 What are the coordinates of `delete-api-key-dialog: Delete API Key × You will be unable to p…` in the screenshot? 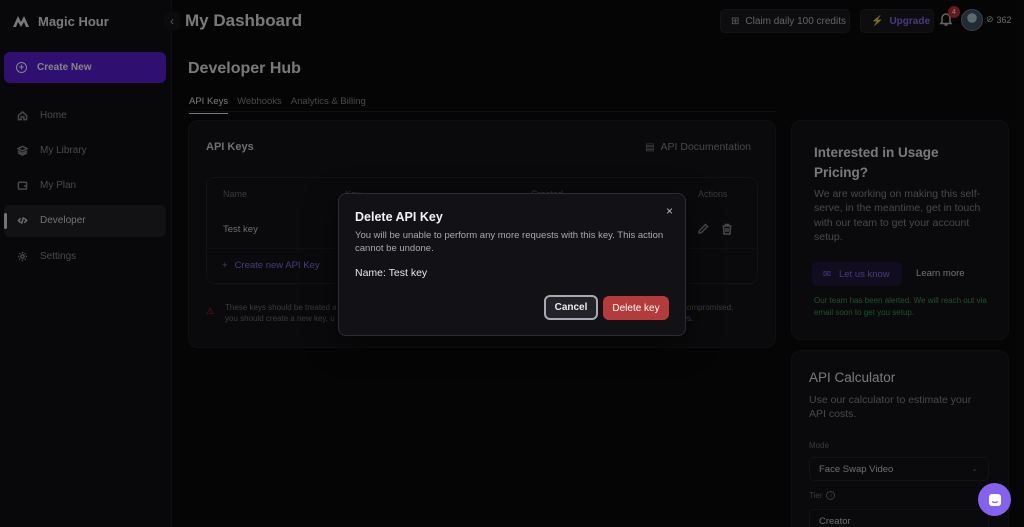 It's located at (512, 264).